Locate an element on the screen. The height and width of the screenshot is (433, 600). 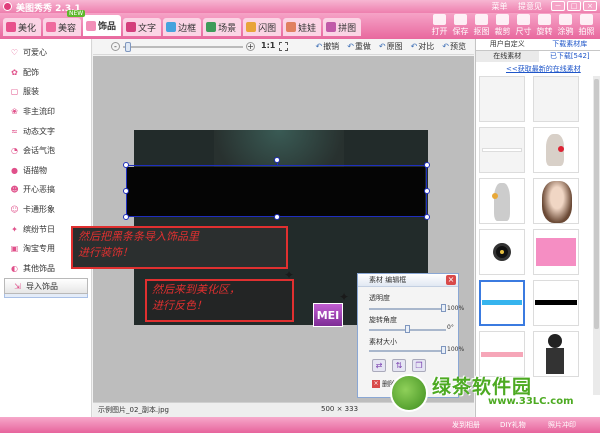
site-watermark: 绿茶软件园 www.33LC.com is located at coordinates (495, 394).